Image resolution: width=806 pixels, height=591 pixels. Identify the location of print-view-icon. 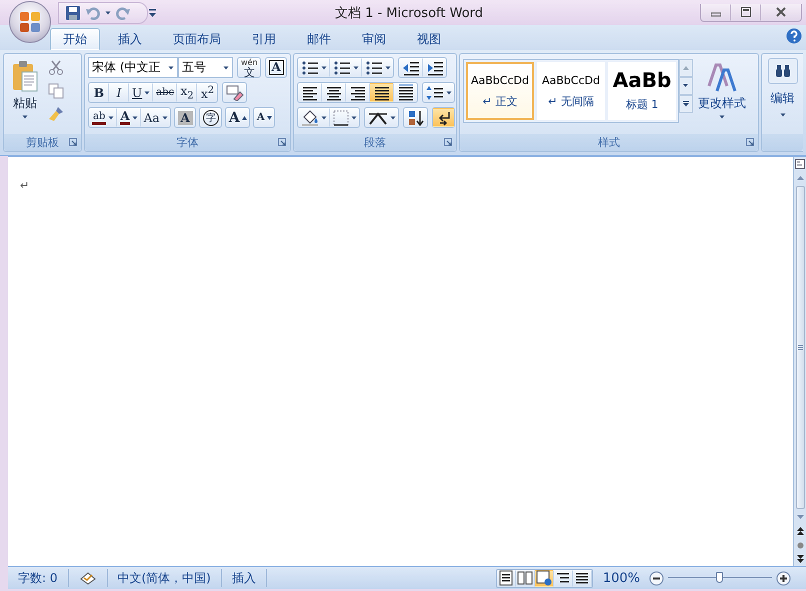
(506, 578).